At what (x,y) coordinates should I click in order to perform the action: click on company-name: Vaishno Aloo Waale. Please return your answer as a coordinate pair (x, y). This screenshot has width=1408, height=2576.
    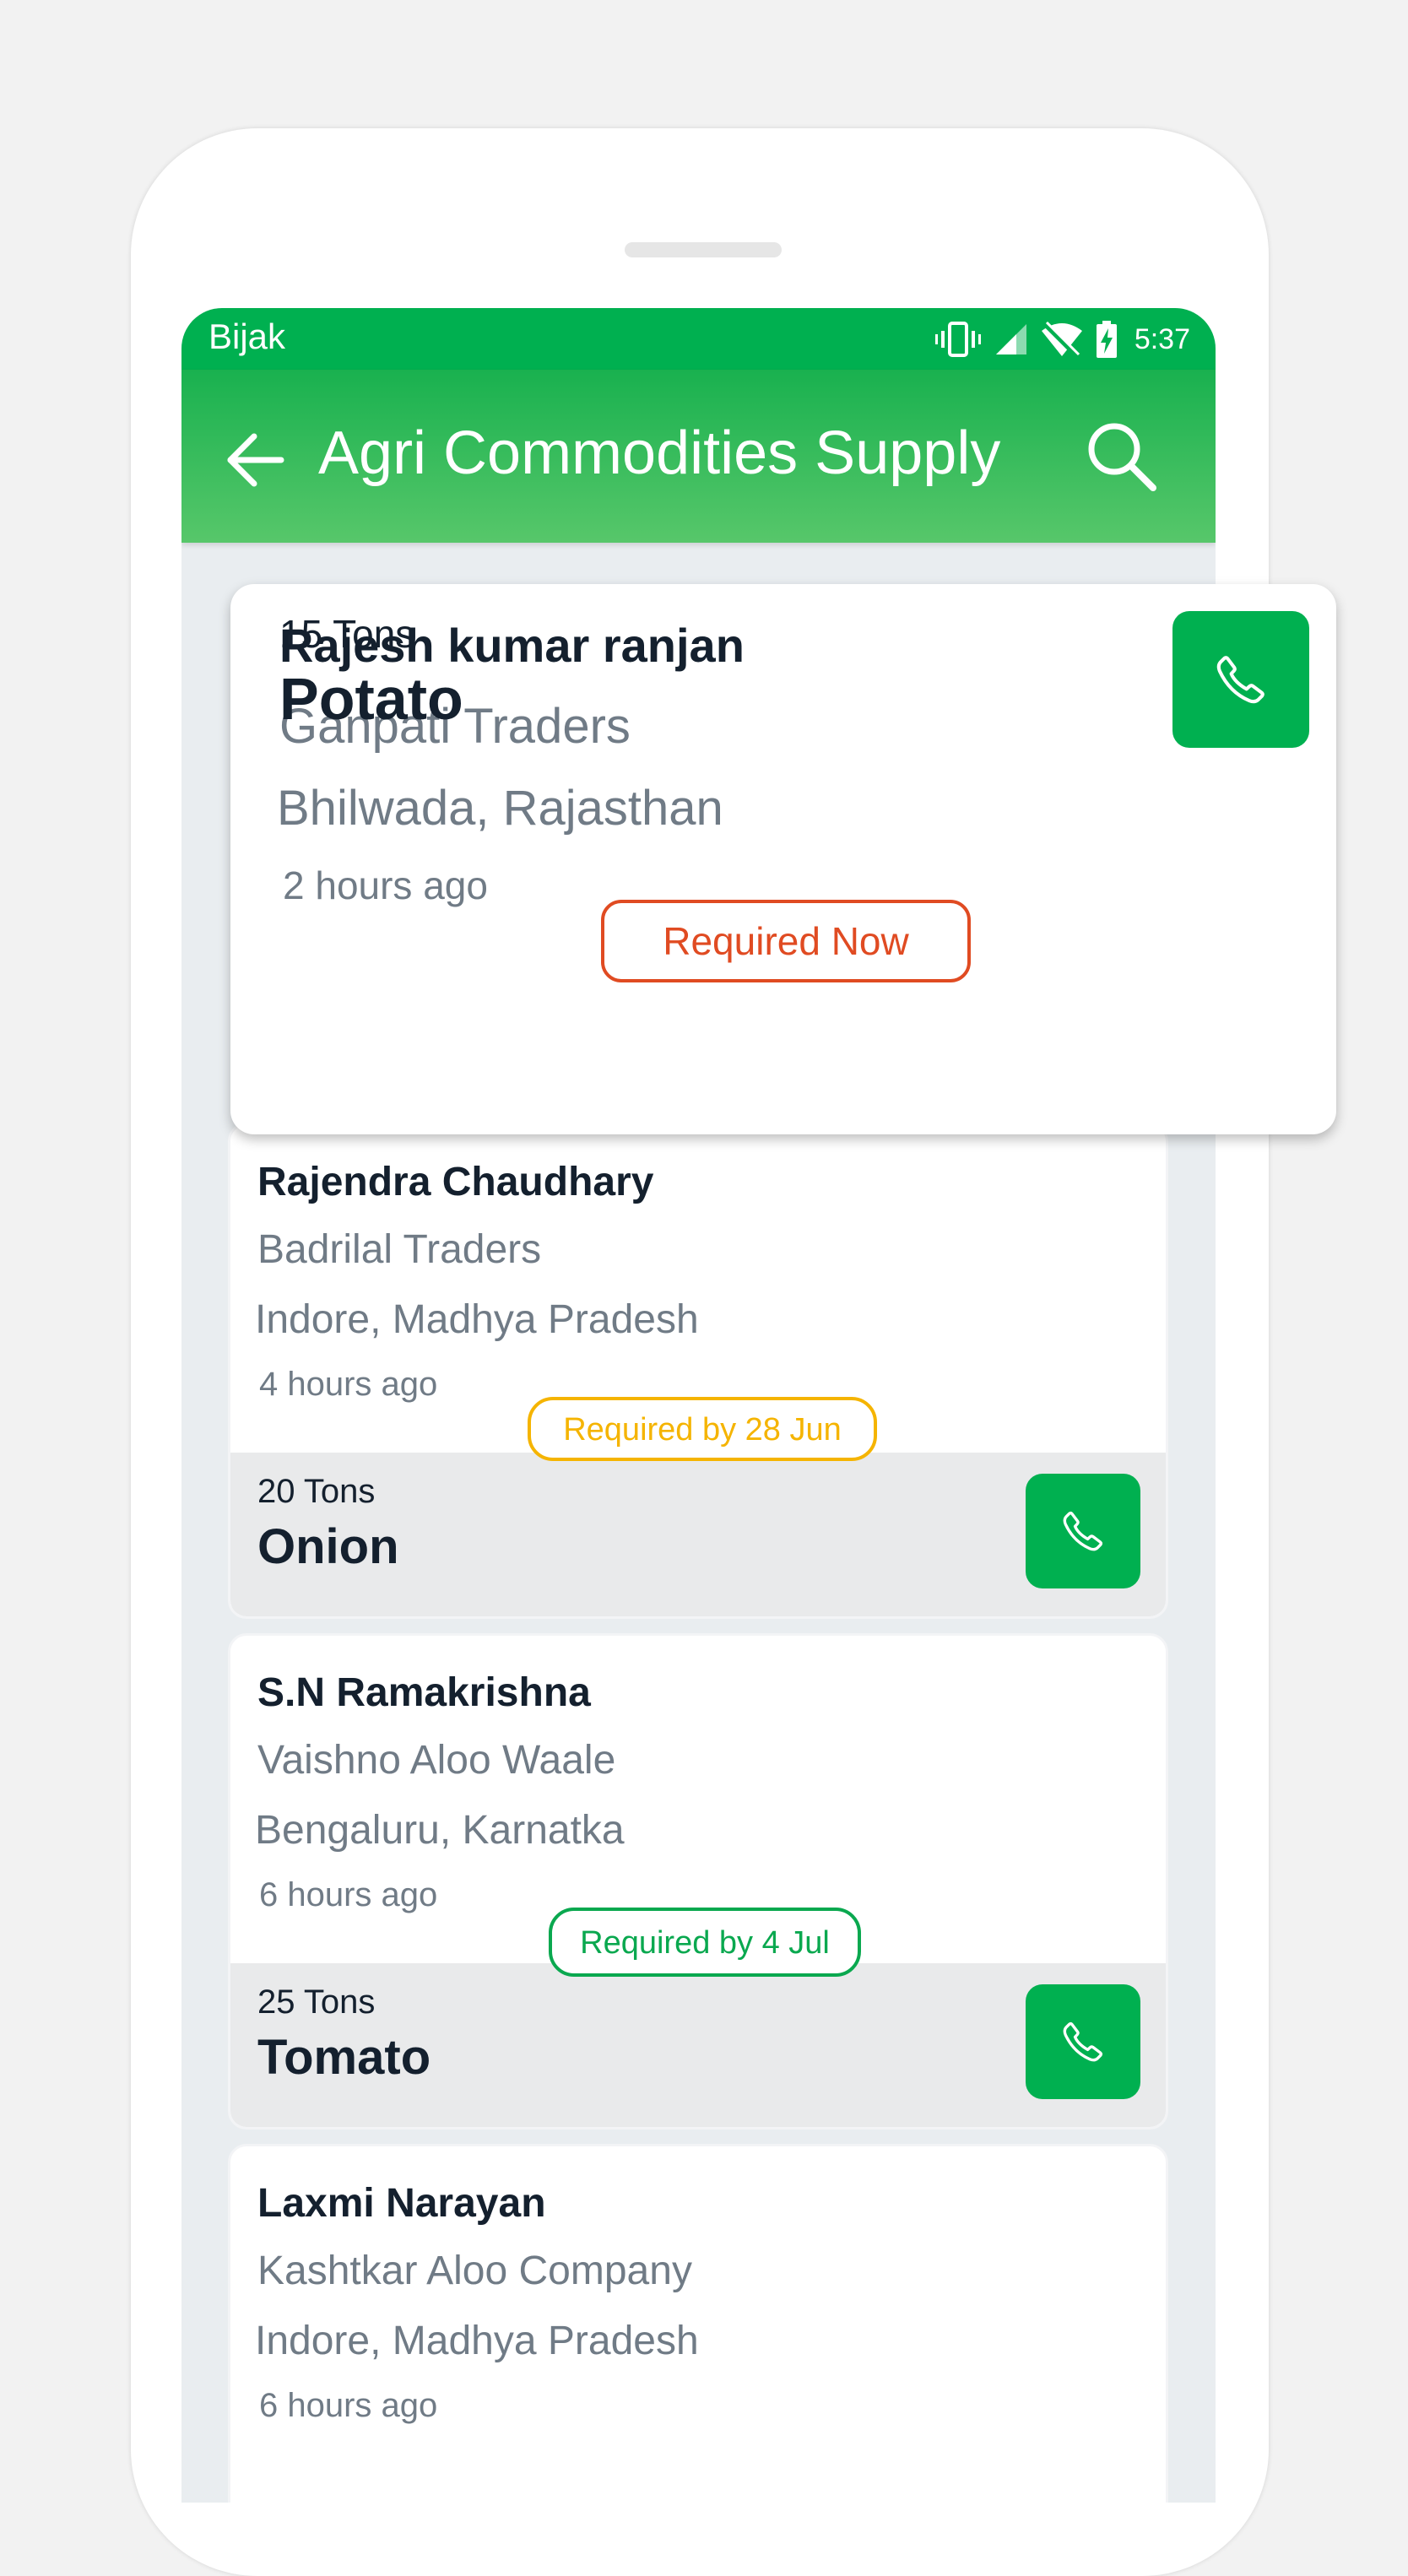
    Looking at the image, I should click on (436, 1760).